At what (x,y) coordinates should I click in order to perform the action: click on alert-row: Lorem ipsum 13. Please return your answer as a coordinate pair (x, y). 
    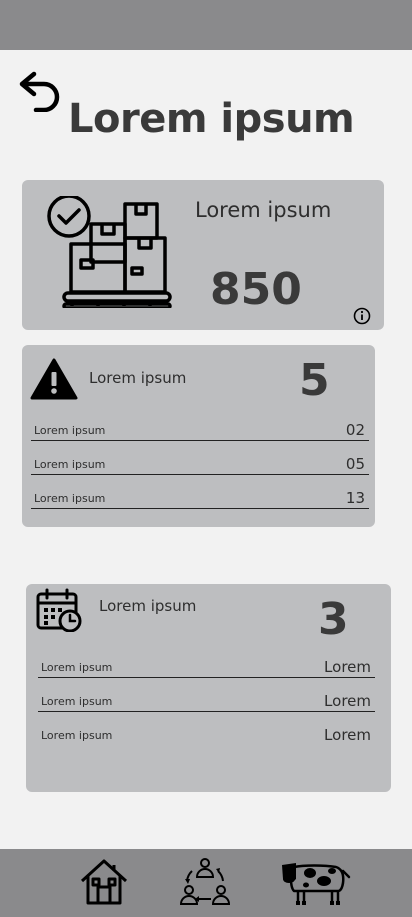
    Looking at the image, I should click on (200, 496).